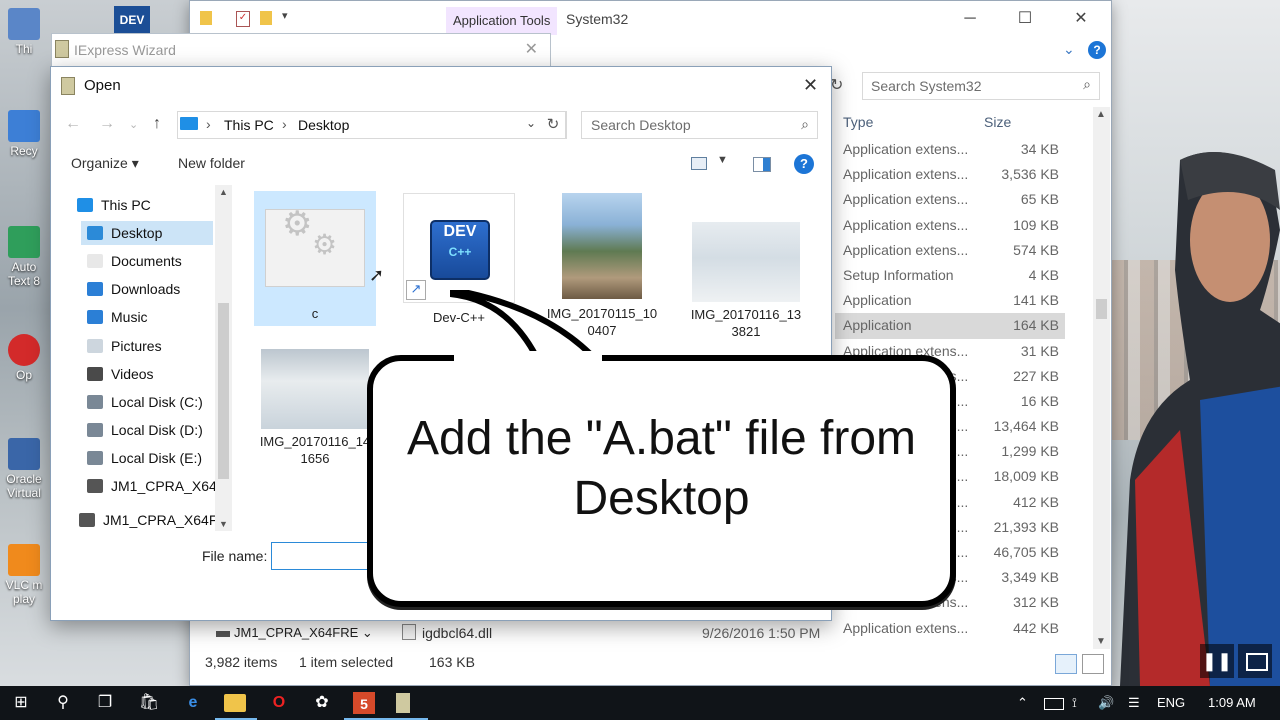  What do you see at coordinates (970, 19) in the screenshot?
I see `minimize-button: ─` at bounding box center [970, 19].